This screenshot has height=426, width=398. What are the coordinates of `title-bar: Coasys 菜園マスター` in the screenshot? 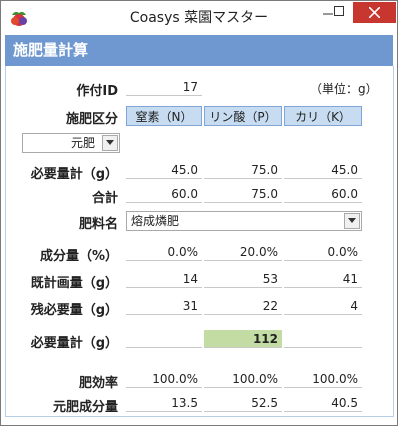 It's located at (199, 18).